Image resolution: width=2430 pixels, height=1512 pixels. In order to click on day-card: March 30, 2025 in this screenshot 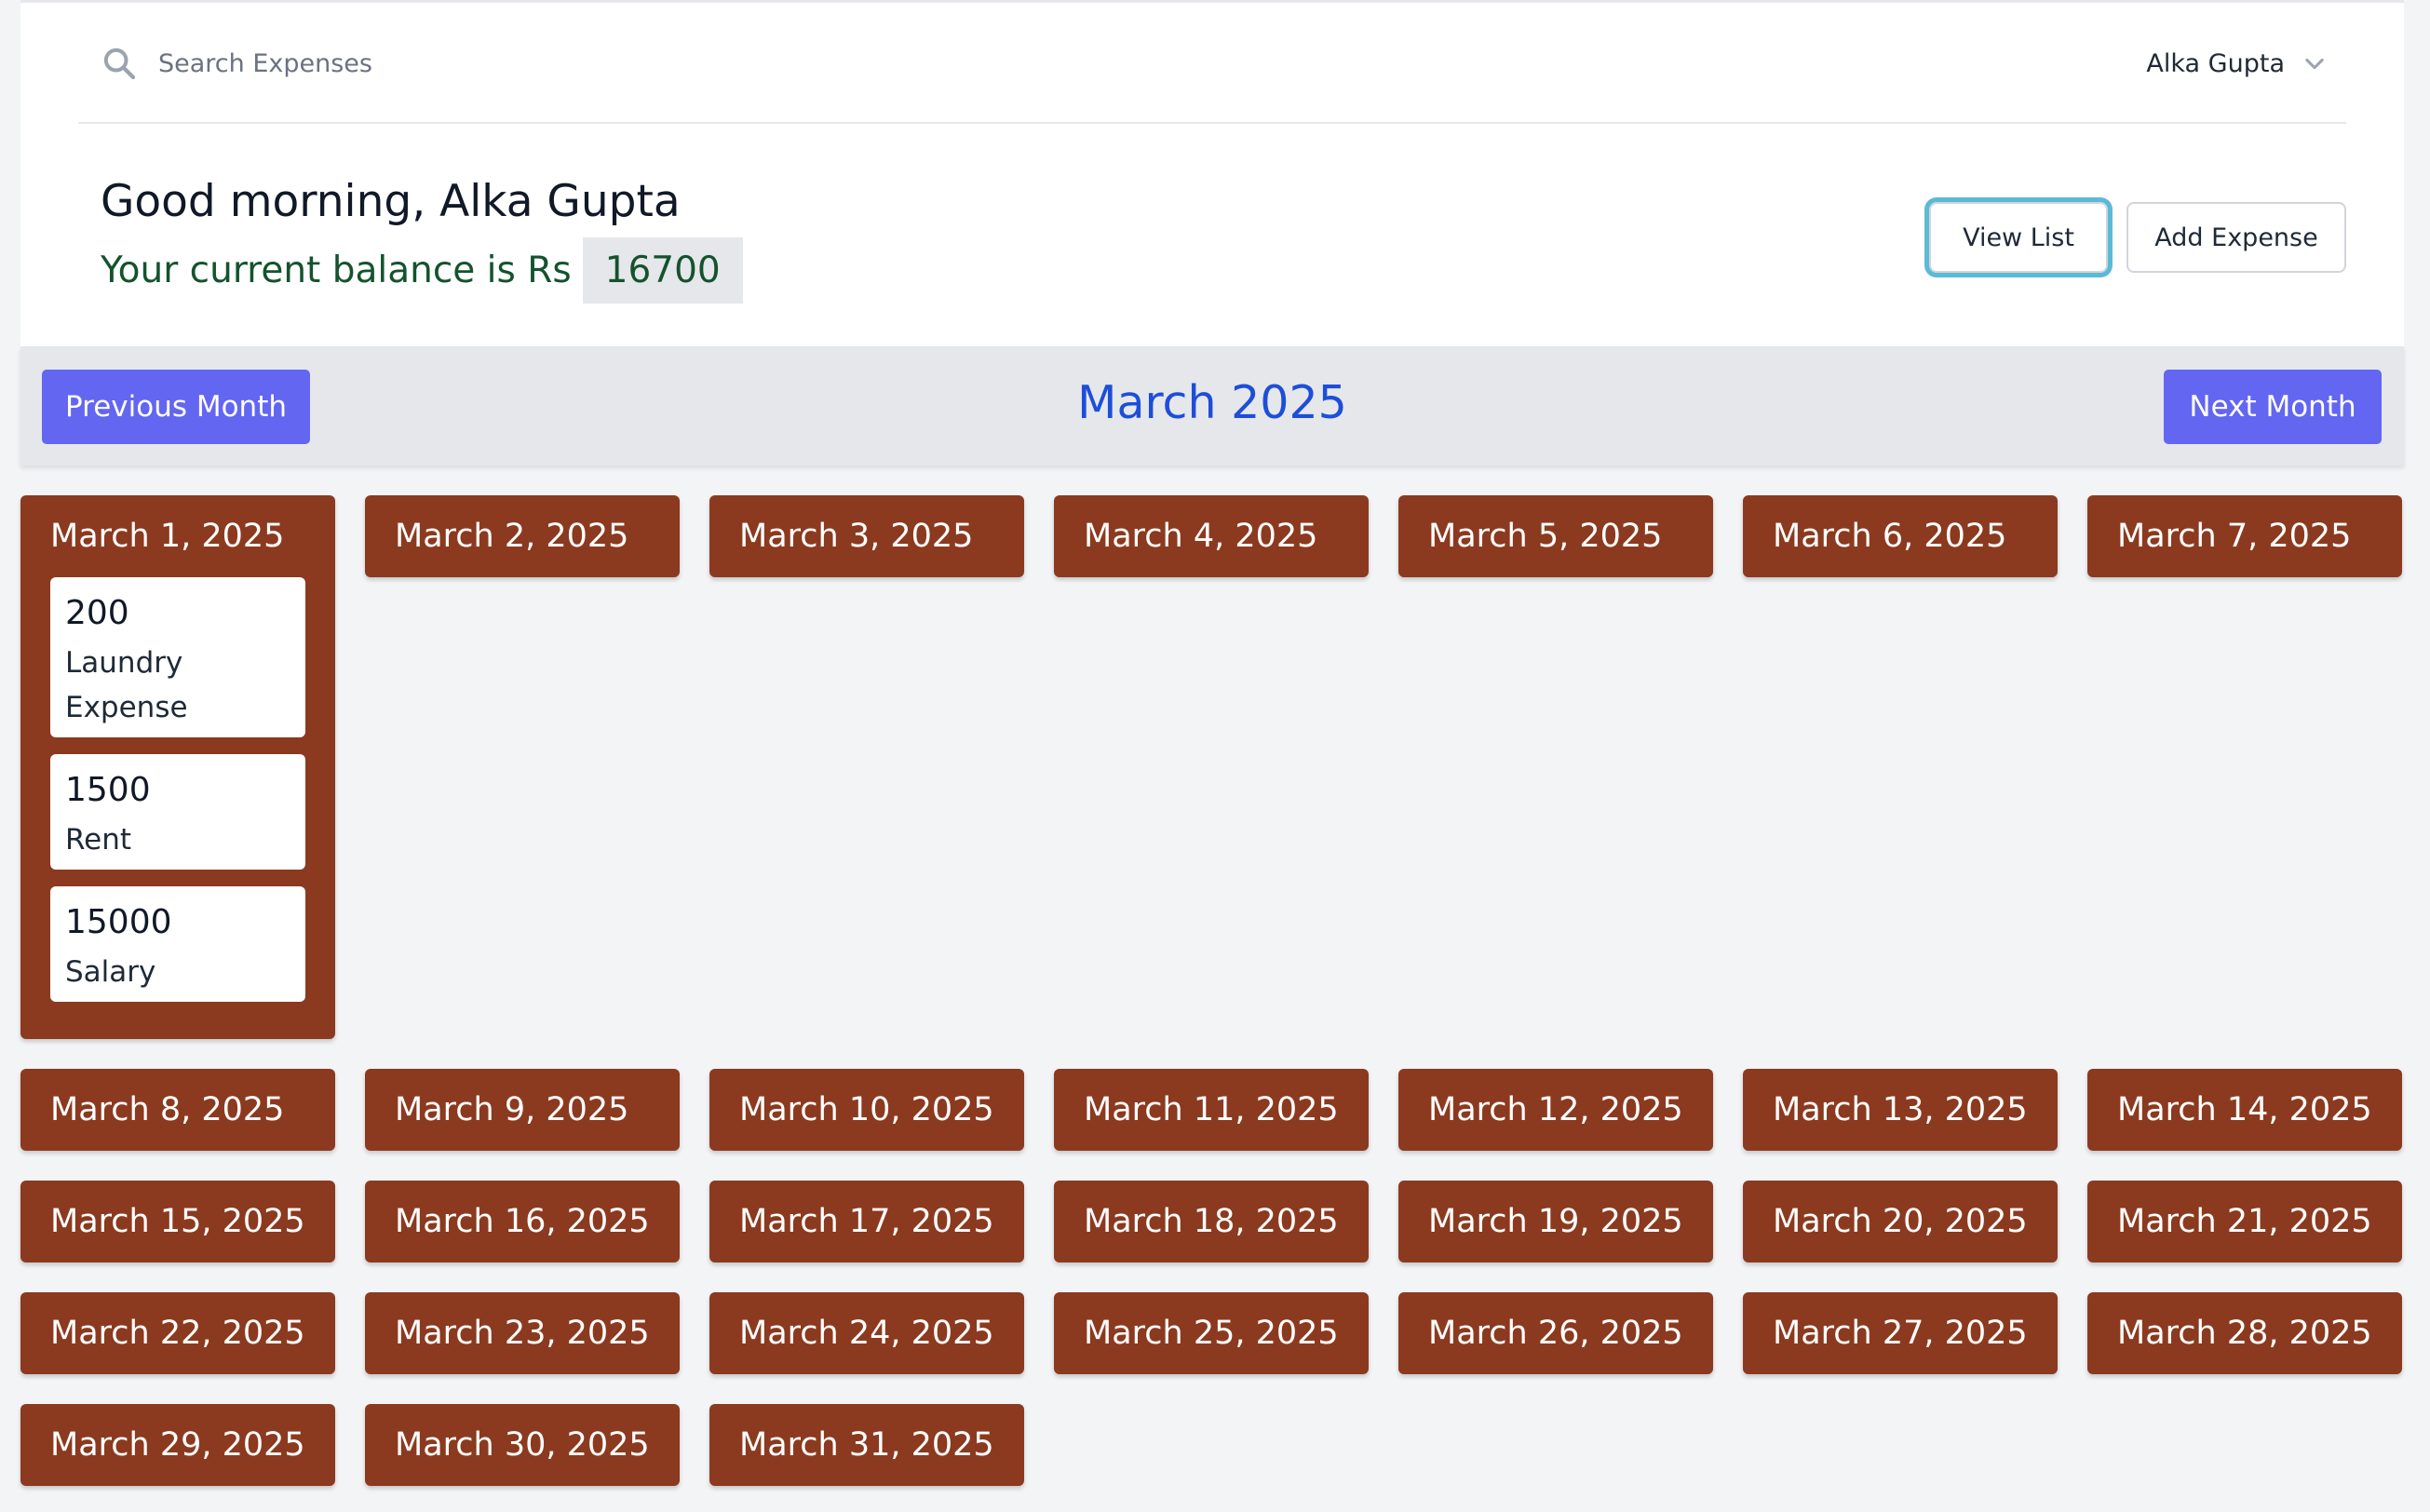, I will do `click(523, 1445)`.